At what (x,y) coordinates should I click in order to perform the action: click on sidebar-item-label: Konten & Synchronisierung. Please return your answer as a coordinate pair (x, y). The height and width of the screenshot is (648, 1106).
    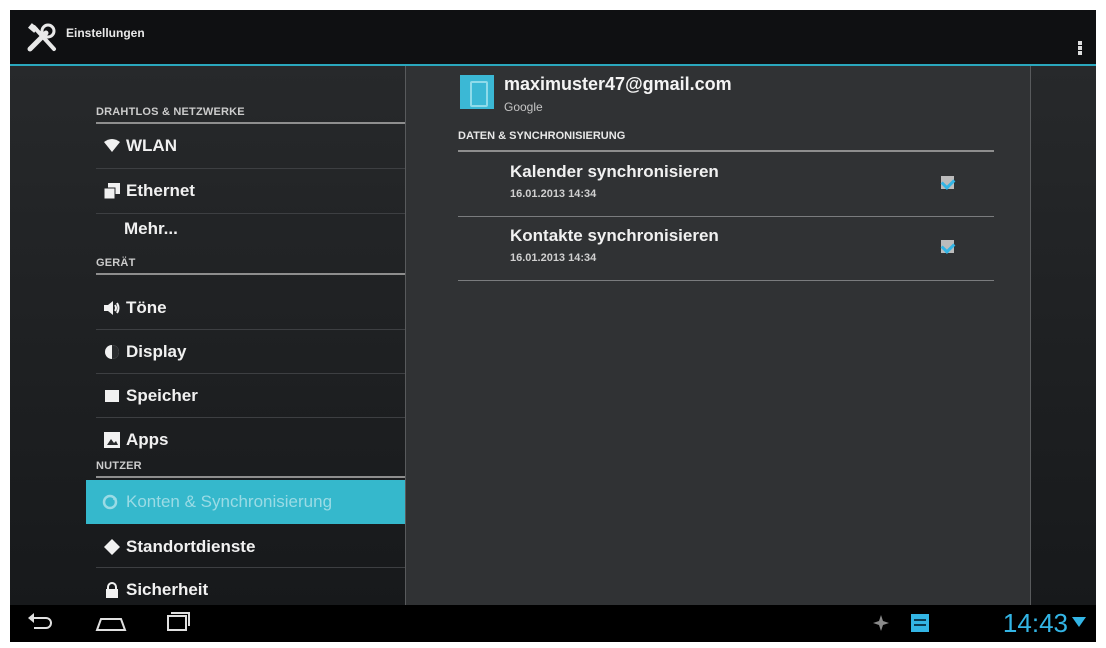
    Looking at the image, I should click on (229, 501).